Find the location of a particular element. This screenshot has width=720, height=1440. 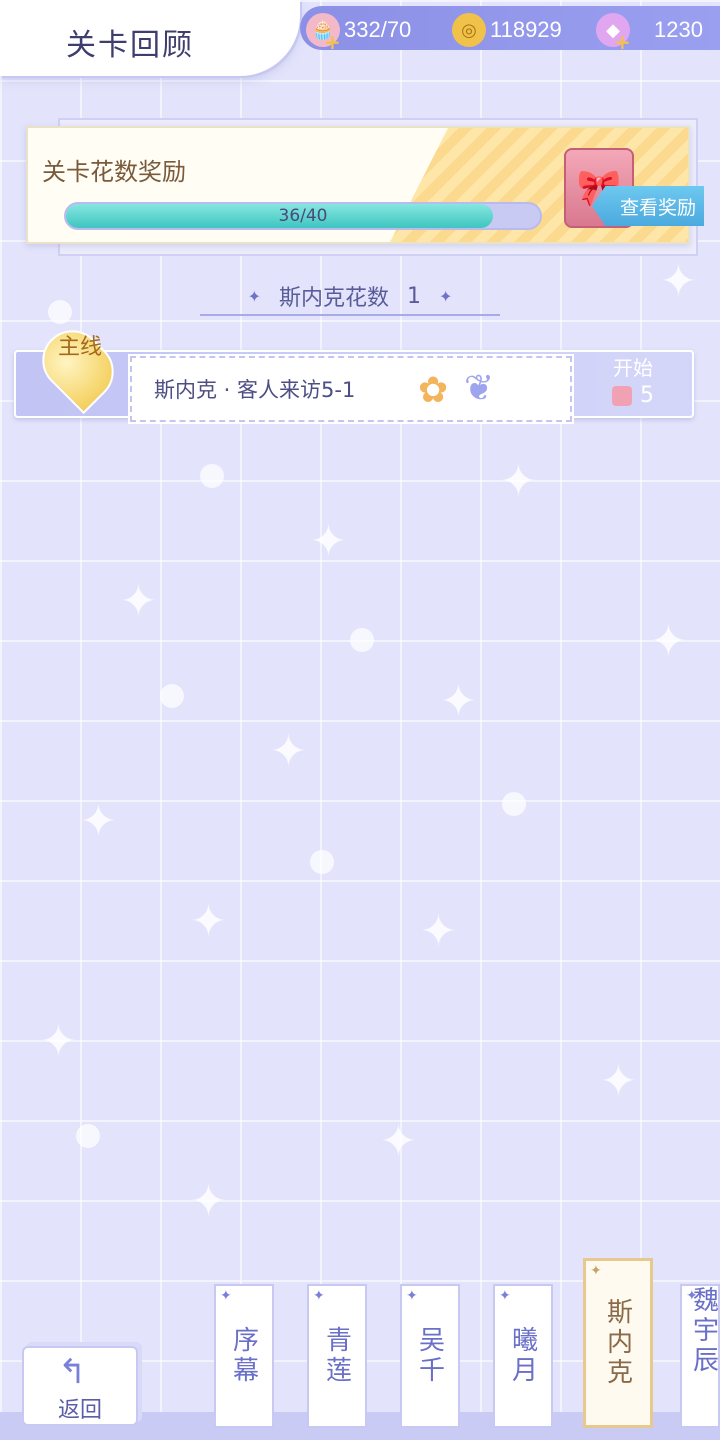

page-title-tab: 关卡回顾 is located at coordinates (150, 38).